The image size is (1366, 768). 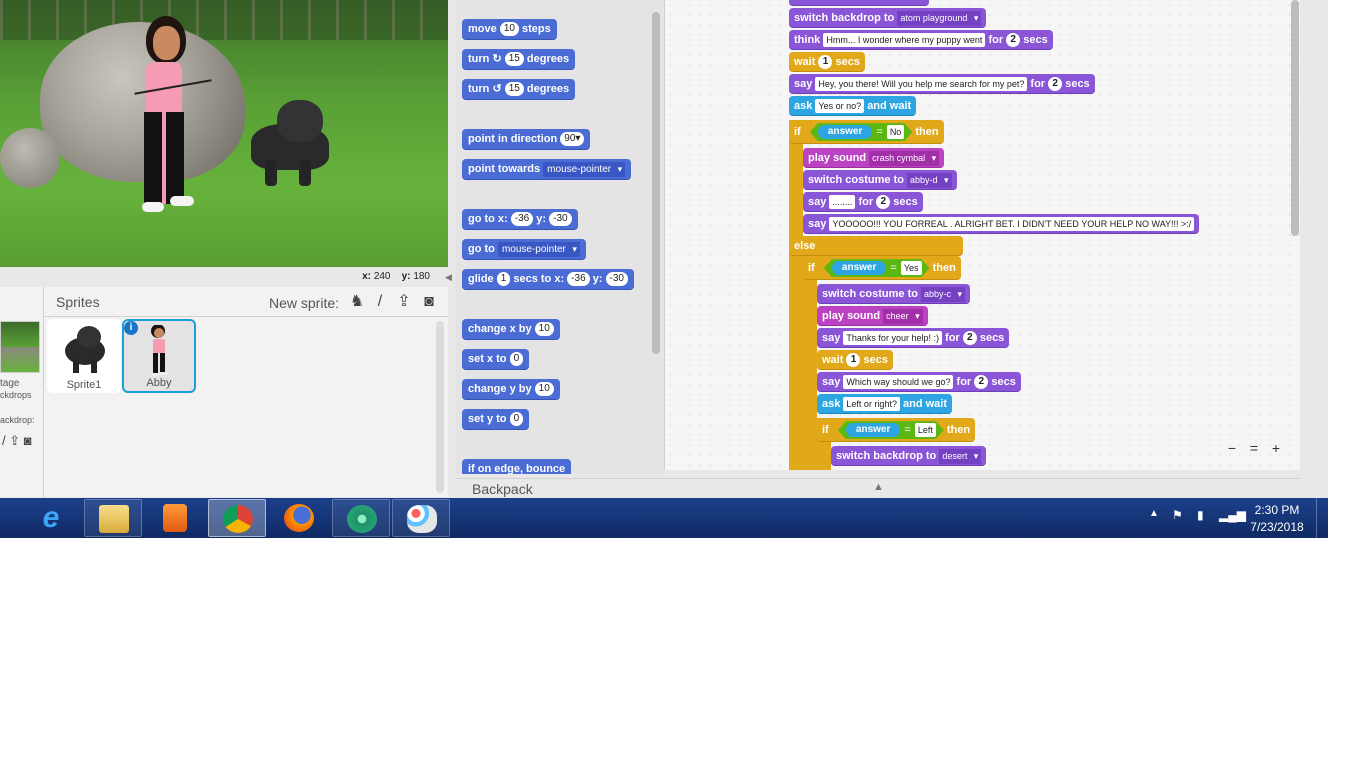 I want to click on zoom-out-icon: −, so click(x=1232, y=448).